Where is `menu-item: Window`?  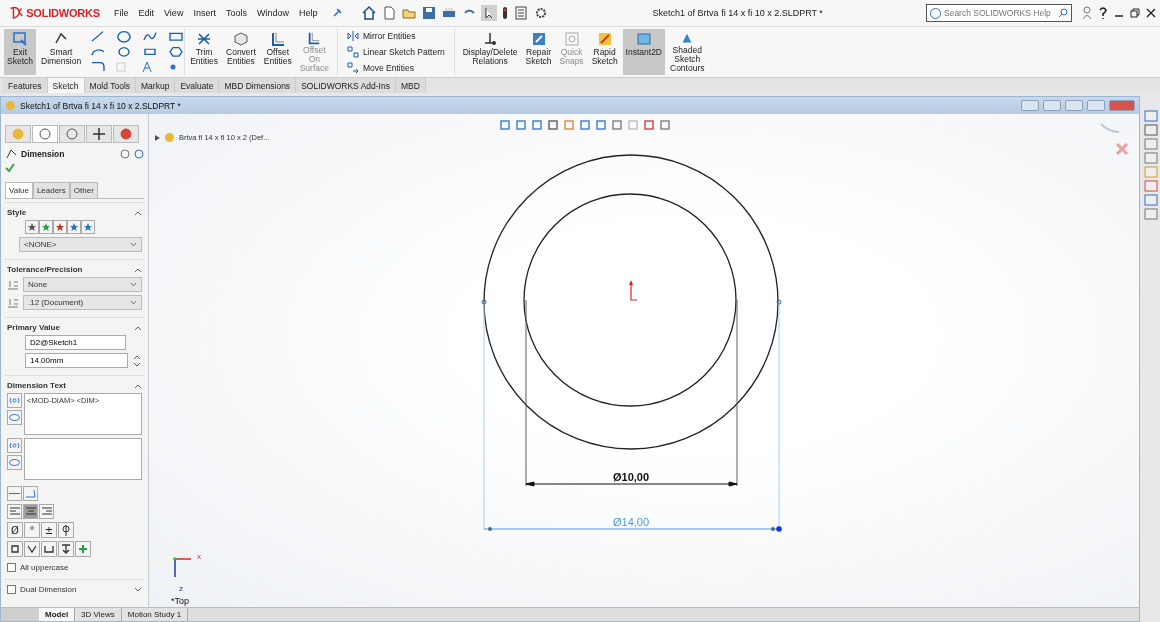
menu-item: Window is located at coordinates (272, 13).